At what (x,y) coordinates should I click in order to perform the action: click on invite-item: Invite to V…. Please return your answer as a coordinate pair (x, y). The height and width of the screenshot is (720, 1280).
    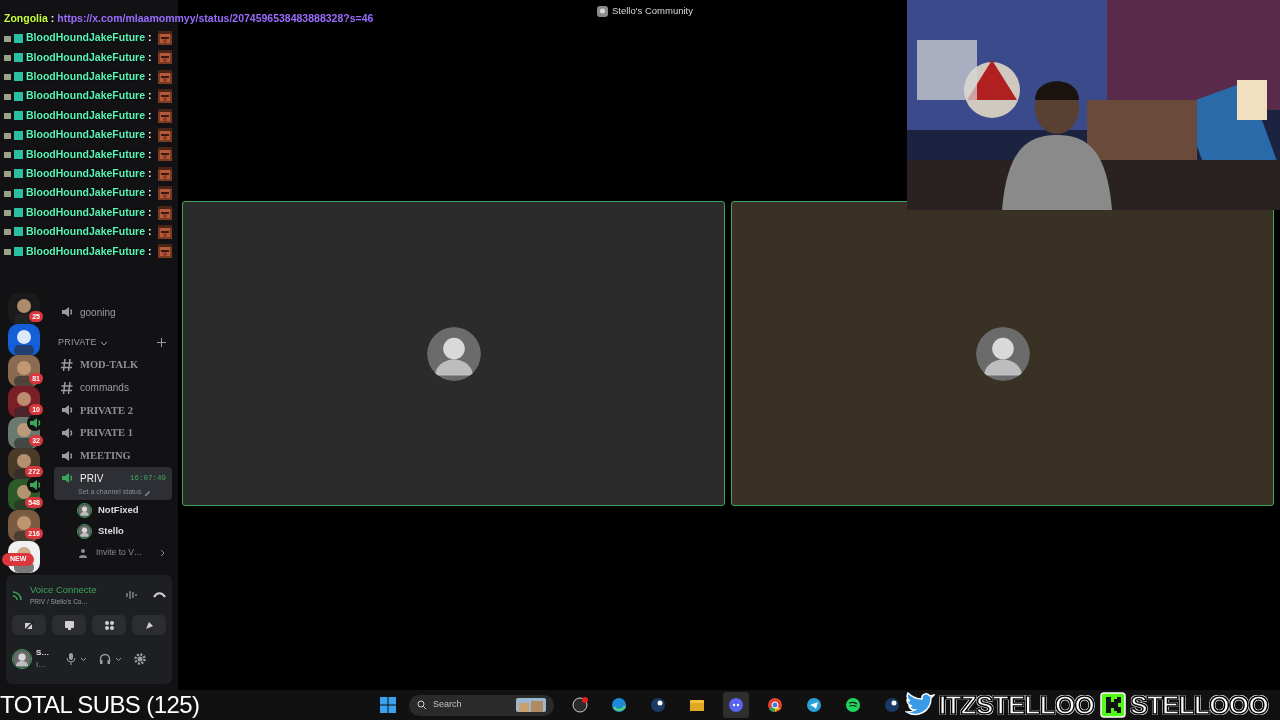
    Looking at the image, I should click on (113, 552).